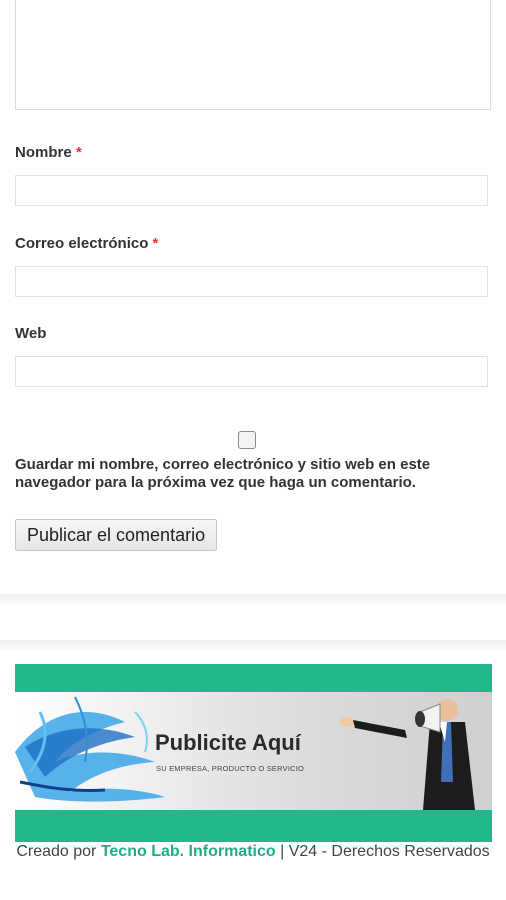 Image resolution: width=506 pixels, height=900 pixels. What do you see at coordinates (31, 333) in the screenshot?
I see `web-label: Web` at bounding box center [31, 333].